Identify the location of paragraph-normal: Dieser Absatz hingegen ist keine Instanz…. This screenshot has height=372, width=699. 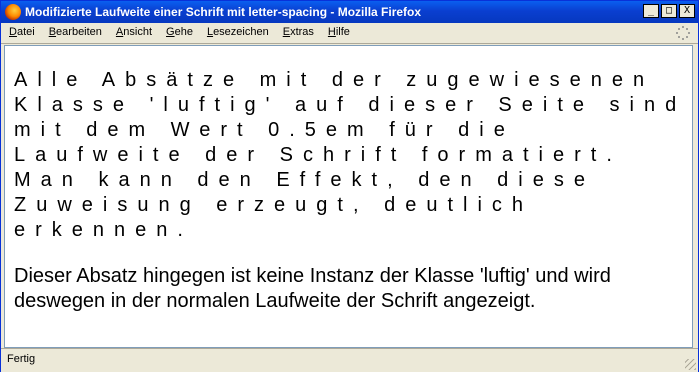
(312, 288).